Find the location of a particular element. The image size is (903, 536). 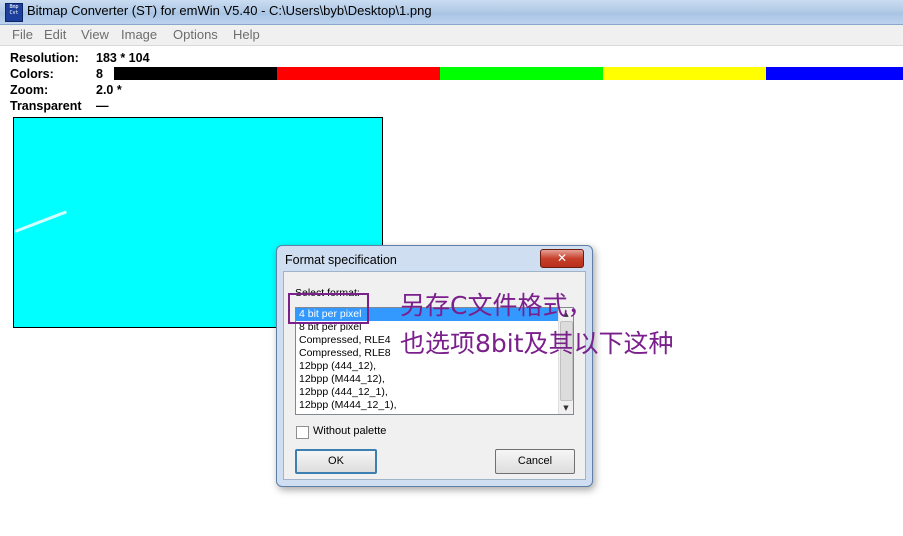

annotation-highlight-box is located at coordinates (328, 308).